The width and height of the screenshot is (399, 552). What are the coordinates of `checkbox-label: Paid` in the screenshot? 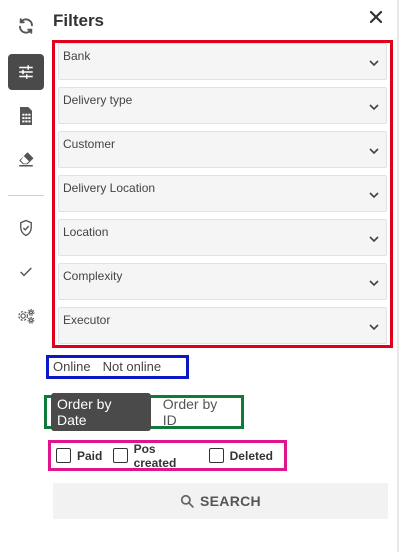 It's located at (90, 455).